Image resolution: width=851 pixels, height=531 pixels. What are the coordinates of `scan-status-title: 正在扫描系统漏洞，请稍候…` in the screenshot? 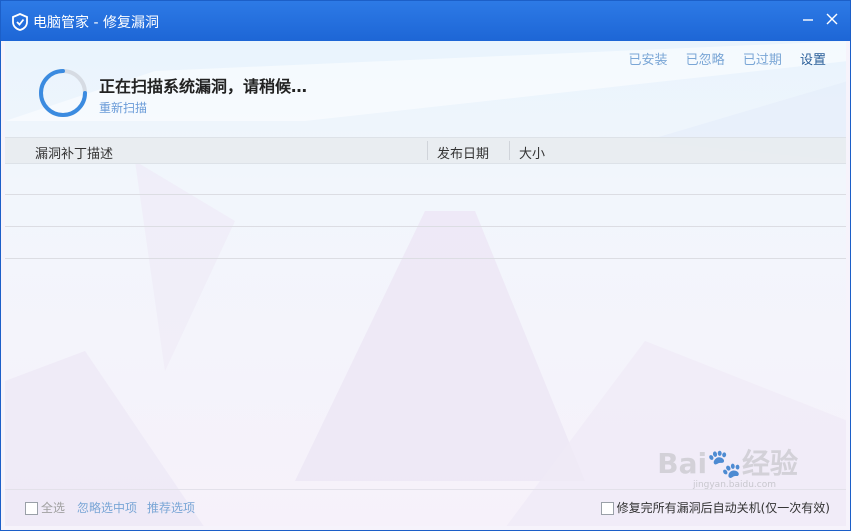 It's located at (203, 86).